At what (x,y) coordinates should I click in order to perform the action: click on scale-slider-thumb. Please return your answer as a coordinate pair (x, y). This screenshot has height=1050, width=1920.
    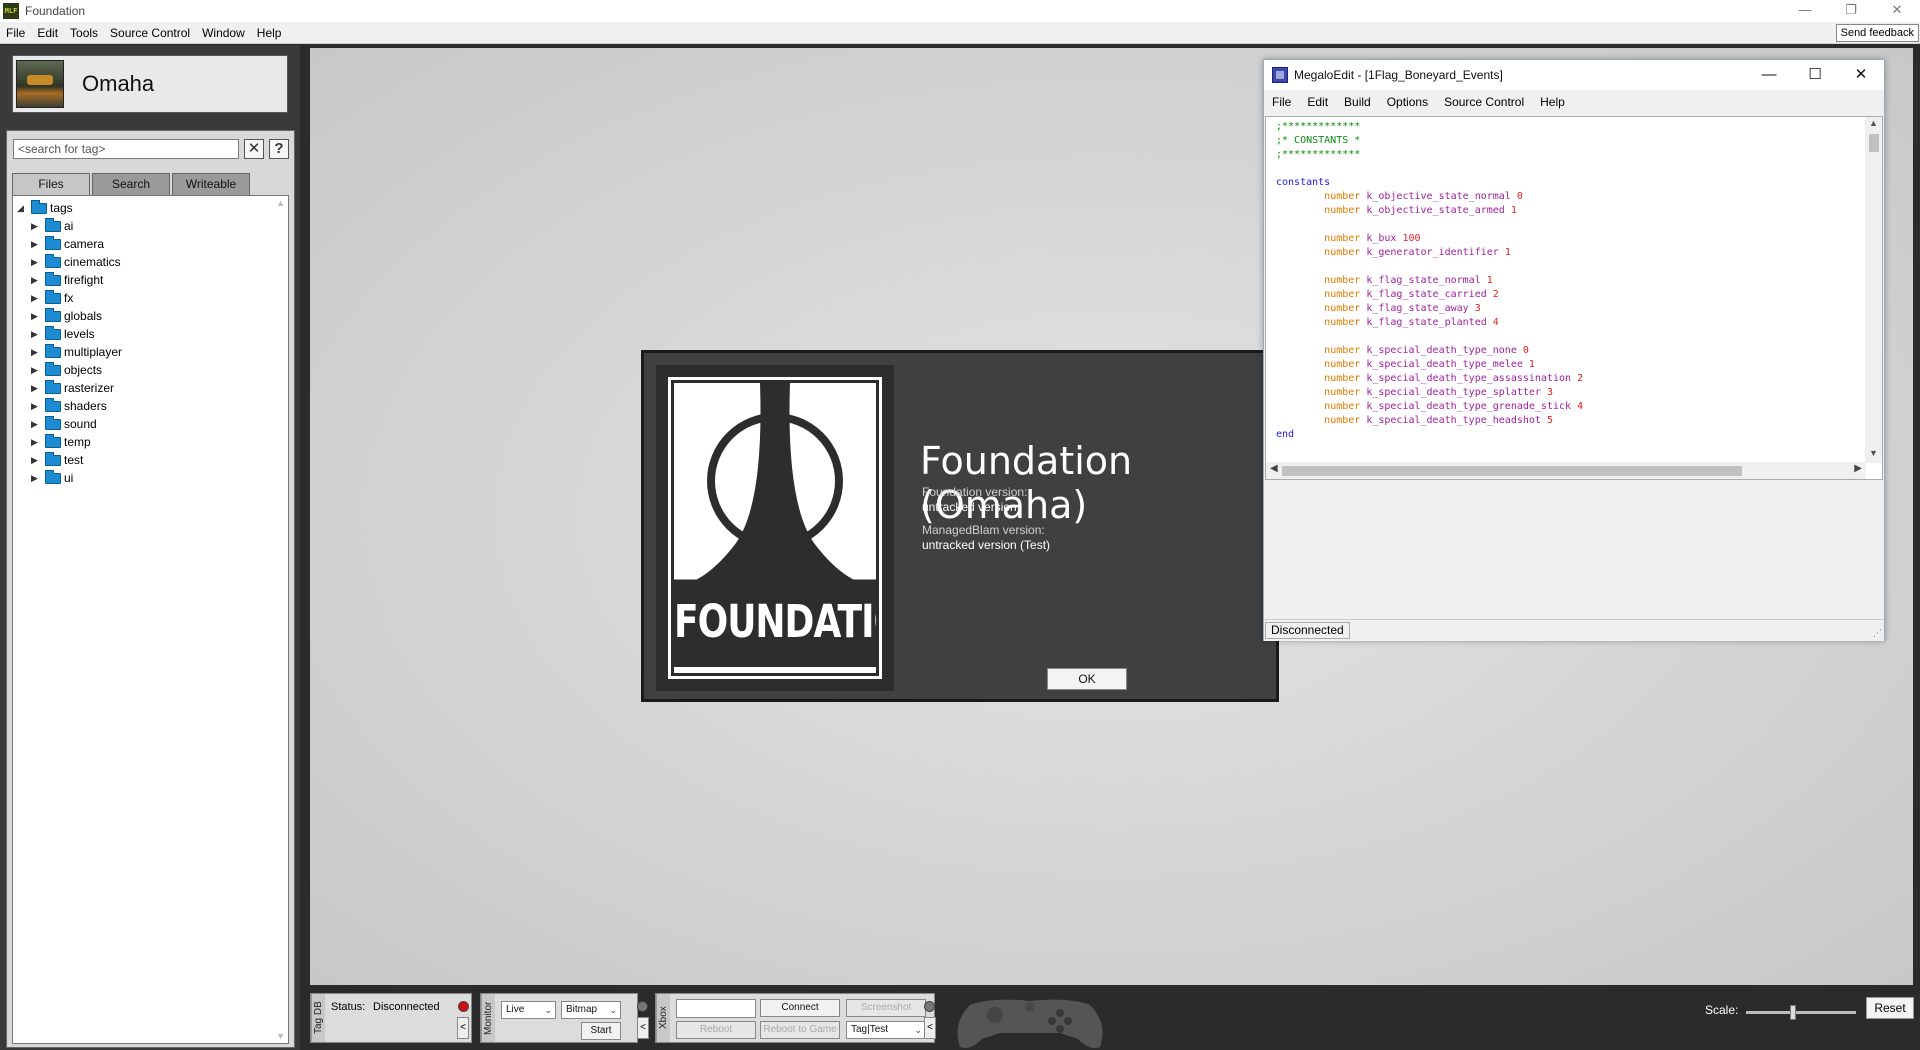
    Looking at the image, I should click on (1793, 1012).